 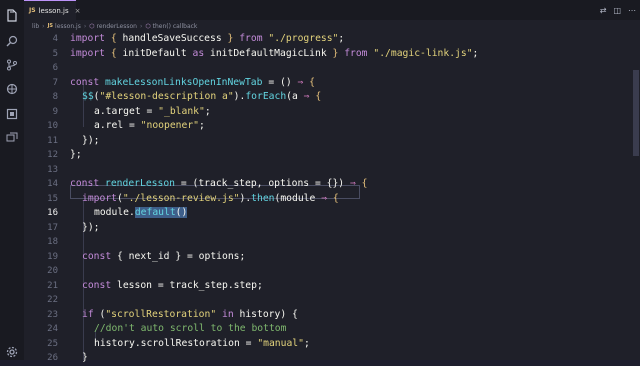 What do you see at coordinates (55, 97) in the screenshot?
I see `line-number: 8` at bounding box center [55, 97].